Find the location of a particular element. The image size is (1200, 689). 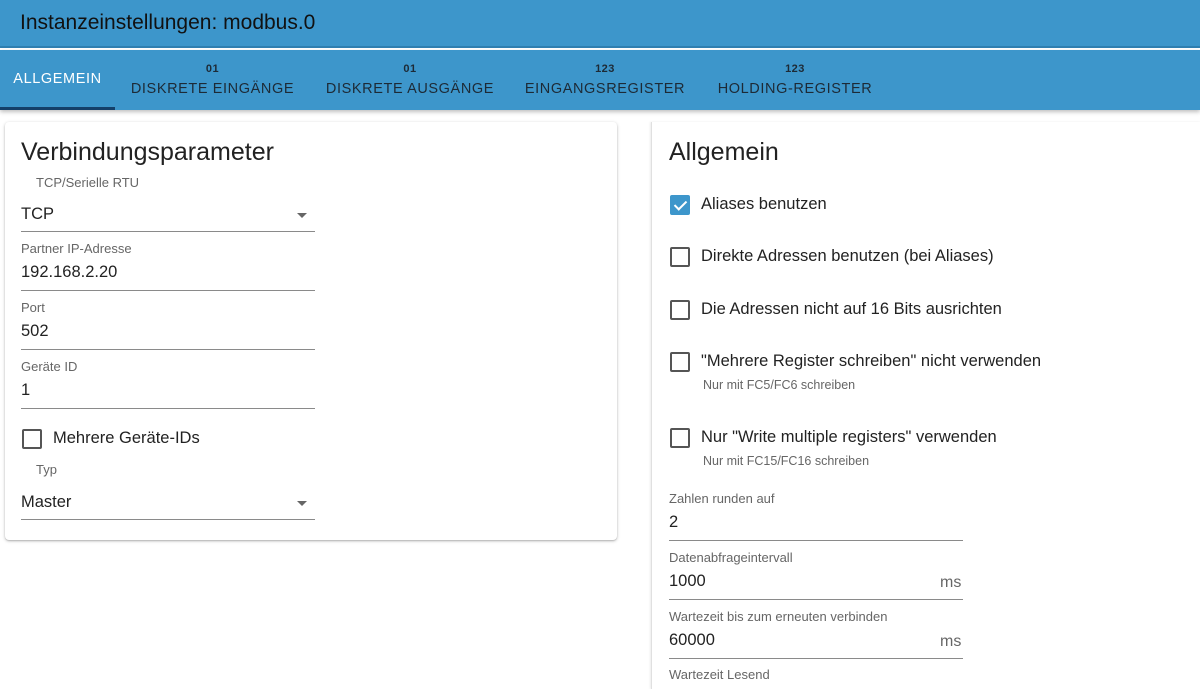

tab-label: DISKRETE EINGÄNGE is located at coordinates (212, 89).